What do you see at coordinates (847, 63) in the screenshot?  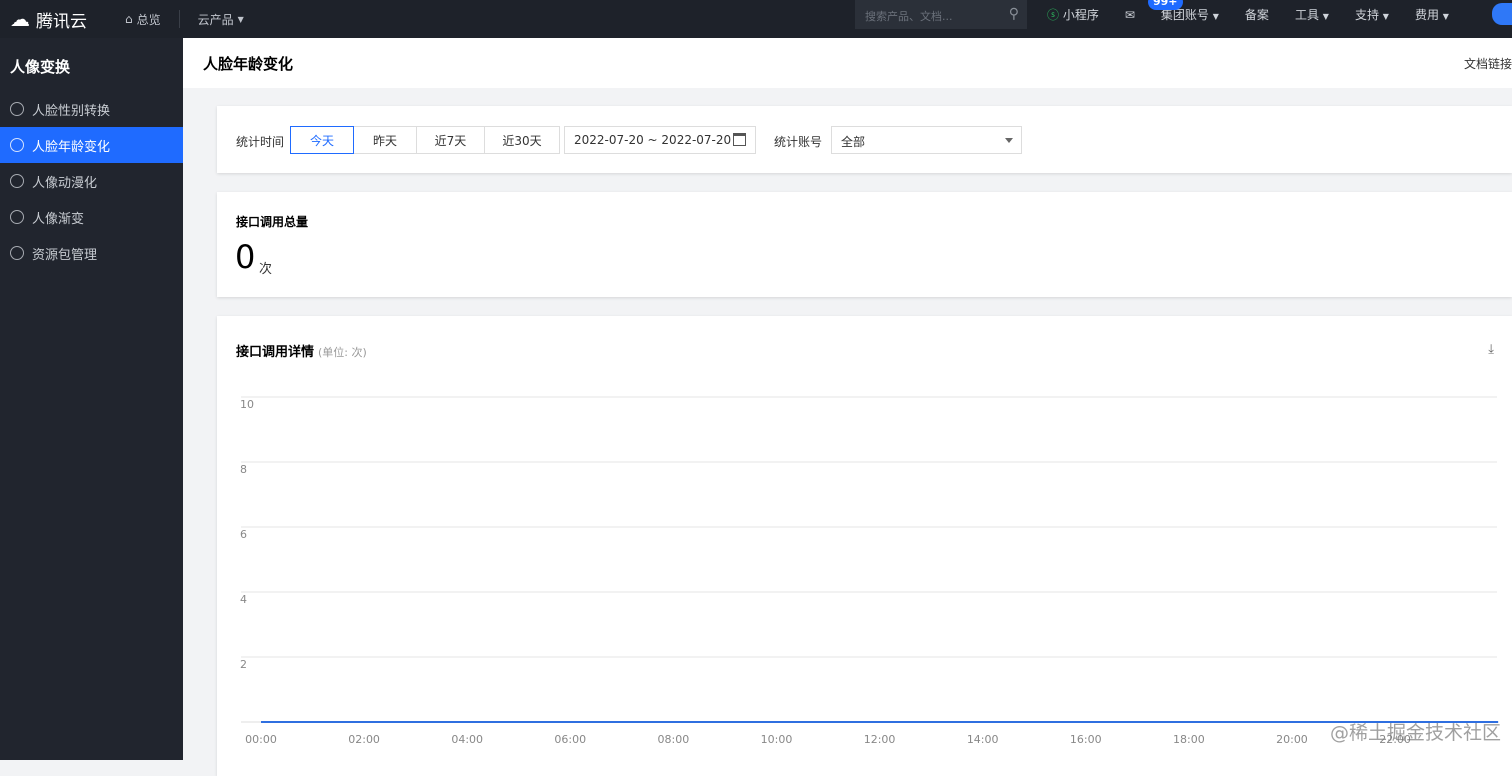 I see `page-header: 人脸年龄变化 文档链接` at bounding box center [847, 63].